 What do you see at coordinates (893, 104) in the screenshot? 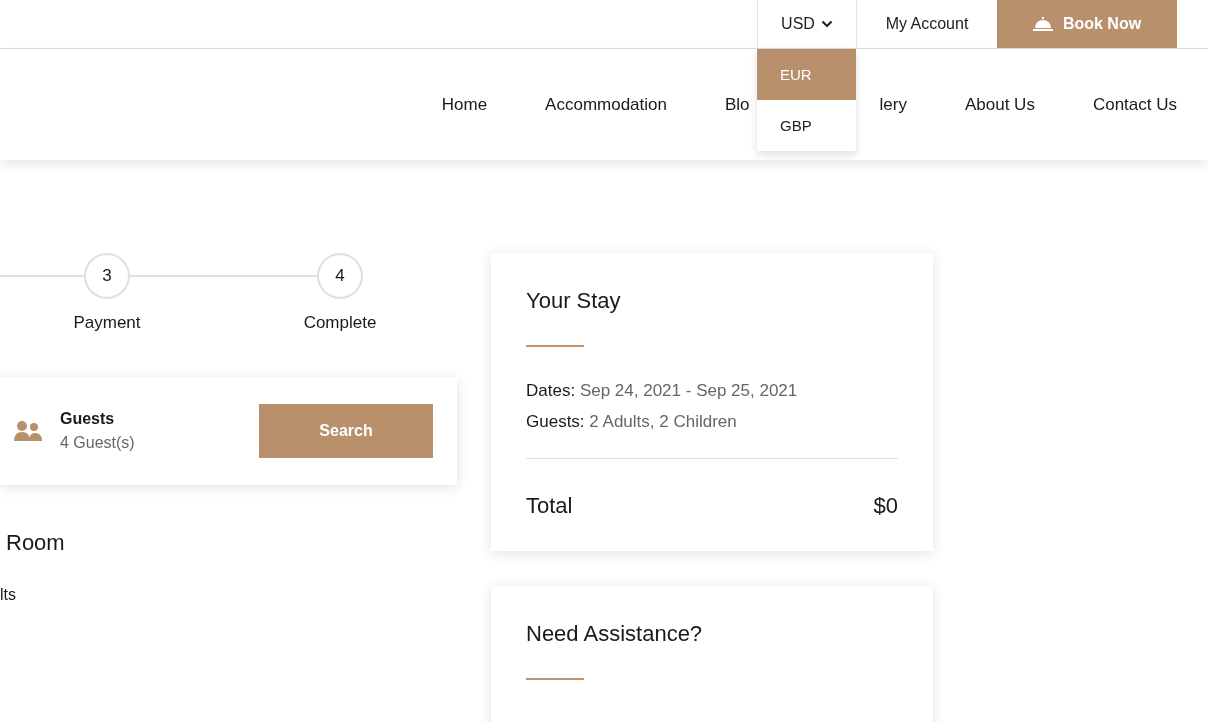
I see `nav-link: lery` at bounding box center [893, 104].